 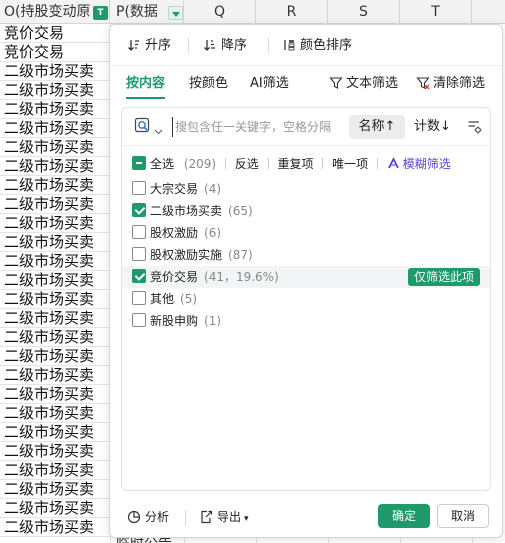 What do you see at coordinates (459, 83) in the screenshot?
I see `clear-filter-label: 清除筛选` at bounding box center [459, 83].